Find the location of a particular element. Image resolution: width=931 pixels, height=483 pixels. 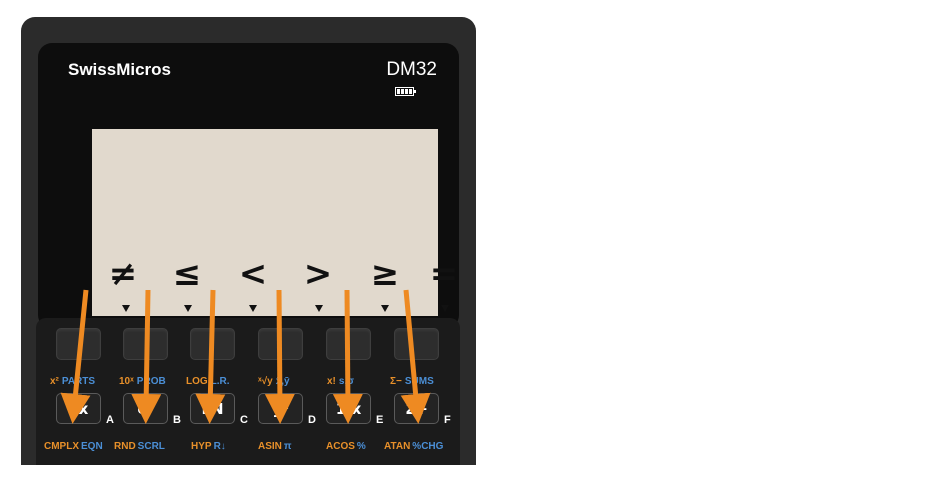

key-ln: LN is located at coordinates (212, 408).